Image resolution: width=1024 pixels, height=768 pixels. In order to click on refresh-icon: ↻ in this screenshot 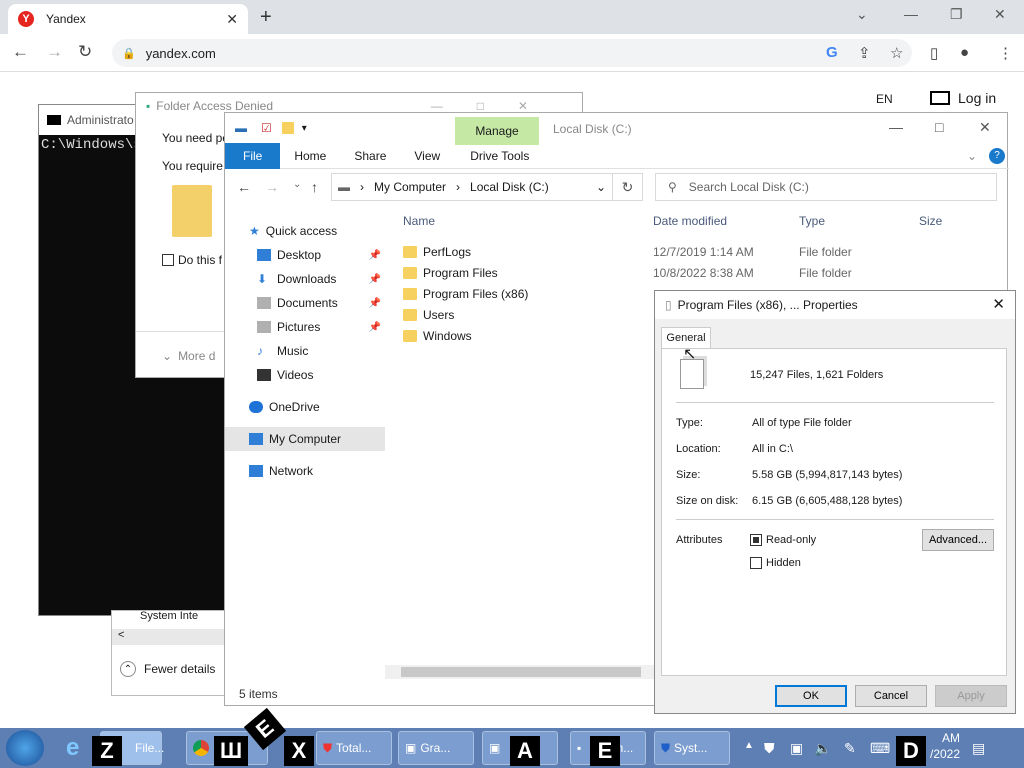, I will do `click(628, 187)`.